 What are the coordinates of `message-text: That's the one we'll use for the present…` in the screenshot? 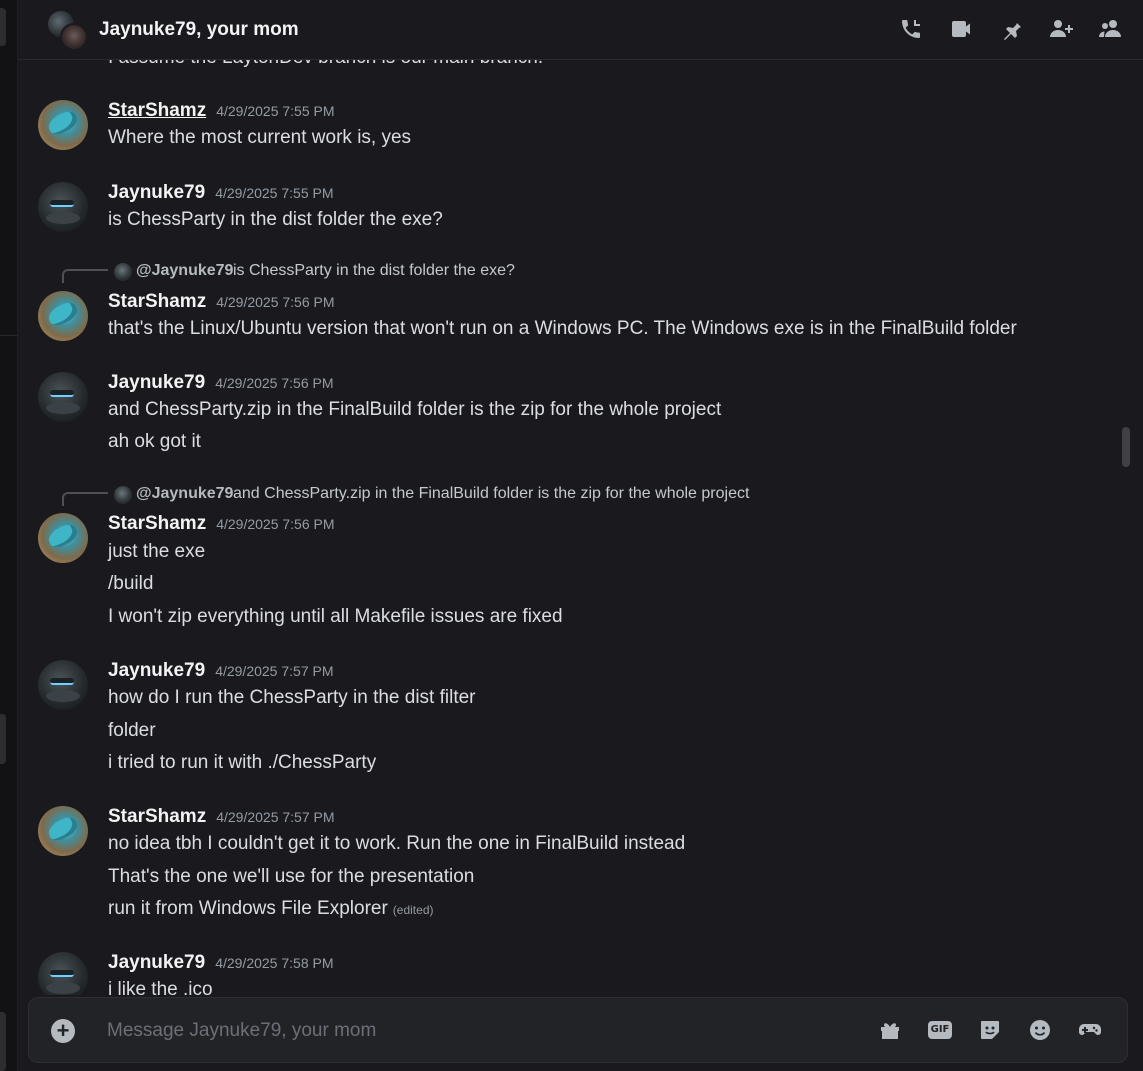 It's located at (291, 876).